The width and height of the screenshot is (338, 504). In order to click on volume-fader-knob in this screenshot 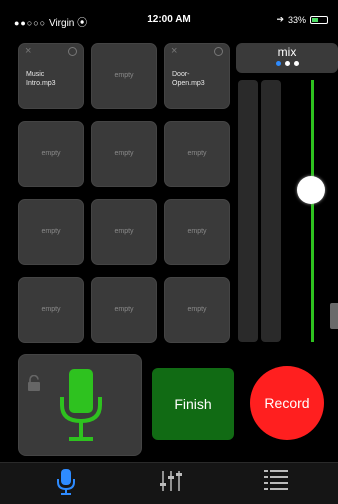, I will do `click(311, 190)`.